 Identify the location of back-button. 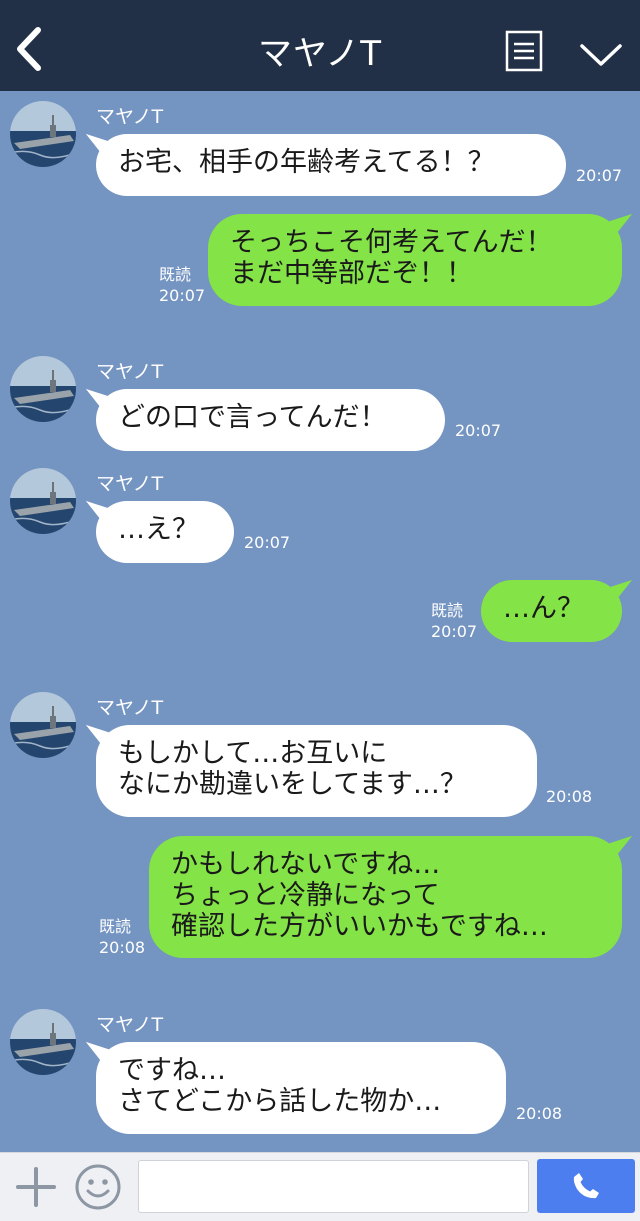
(30, 49).